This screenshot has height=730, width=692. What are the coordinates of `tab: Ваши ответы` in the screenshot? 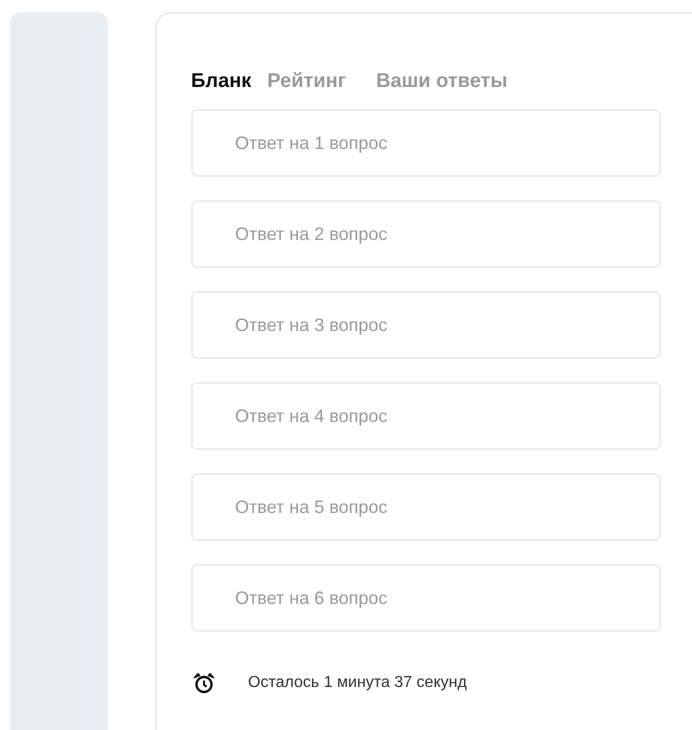 It's located at (444, 81).